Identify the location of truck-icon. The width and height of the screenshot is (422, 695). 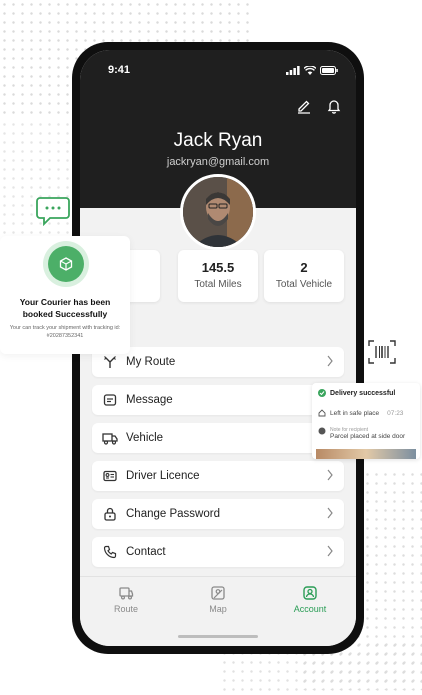
(110, 438).